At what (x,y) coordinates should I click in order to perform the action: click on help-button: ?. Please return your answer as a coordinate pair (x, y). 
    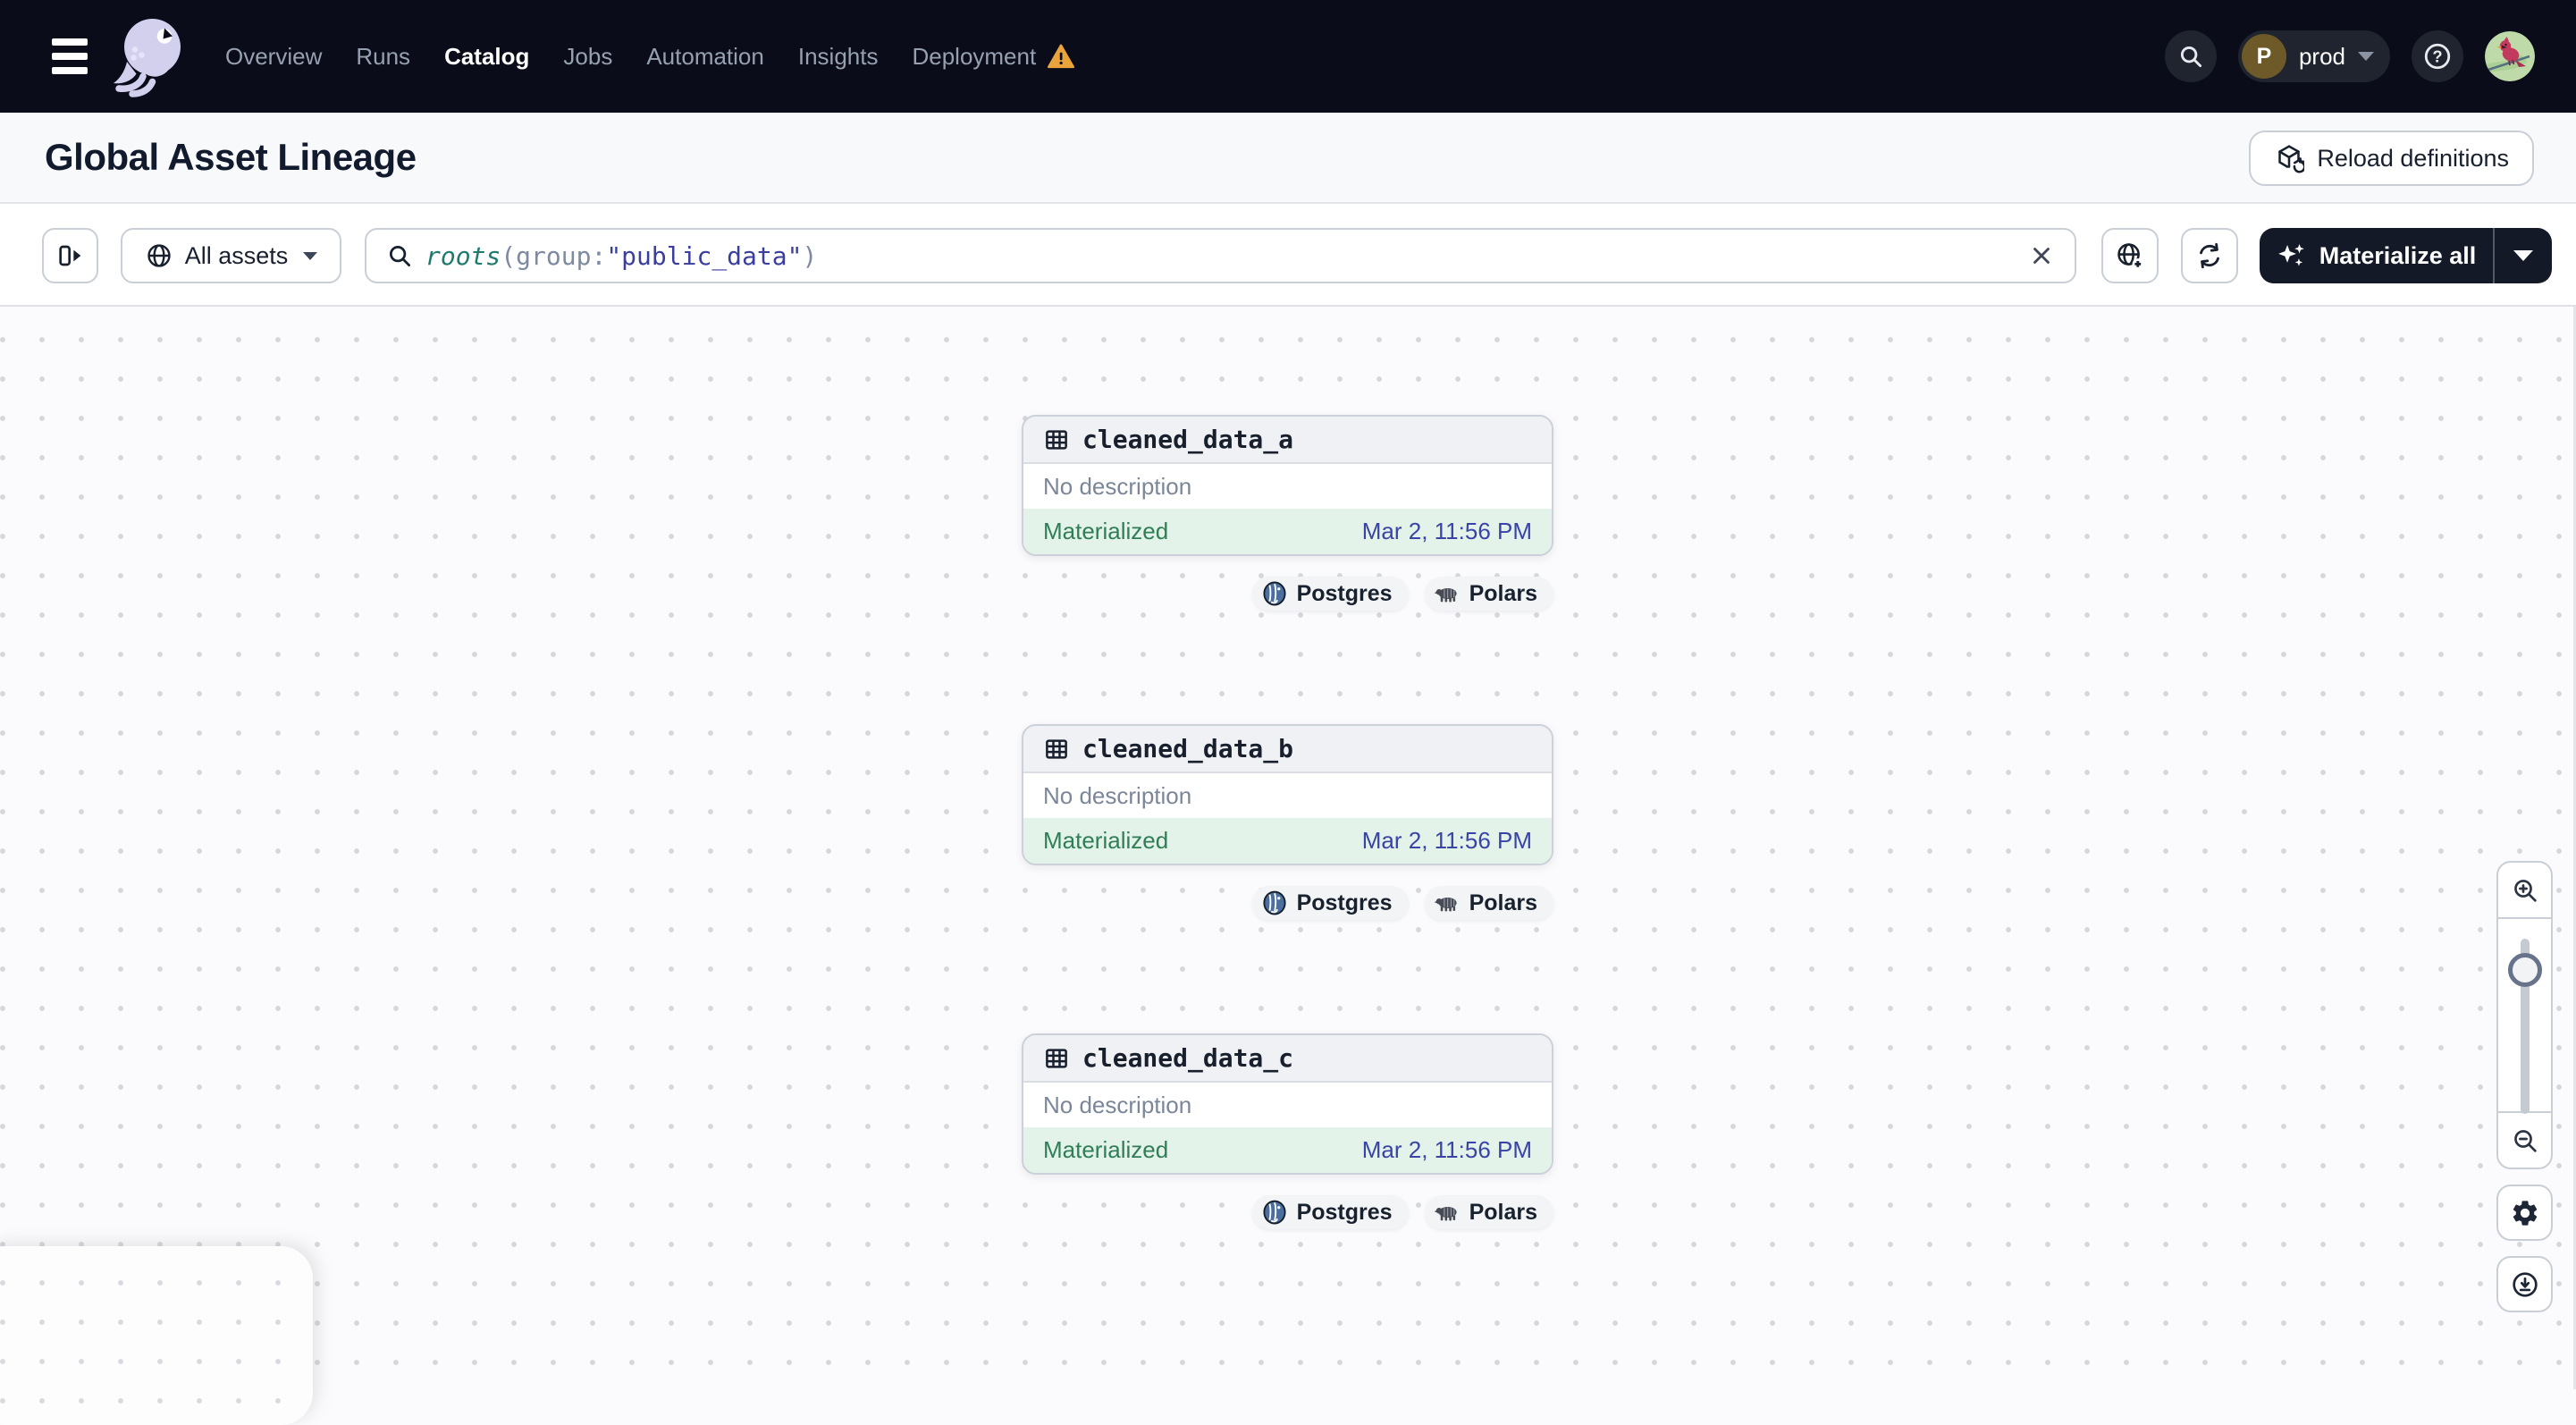
    Looking at the image, I should click on (2438, 56).